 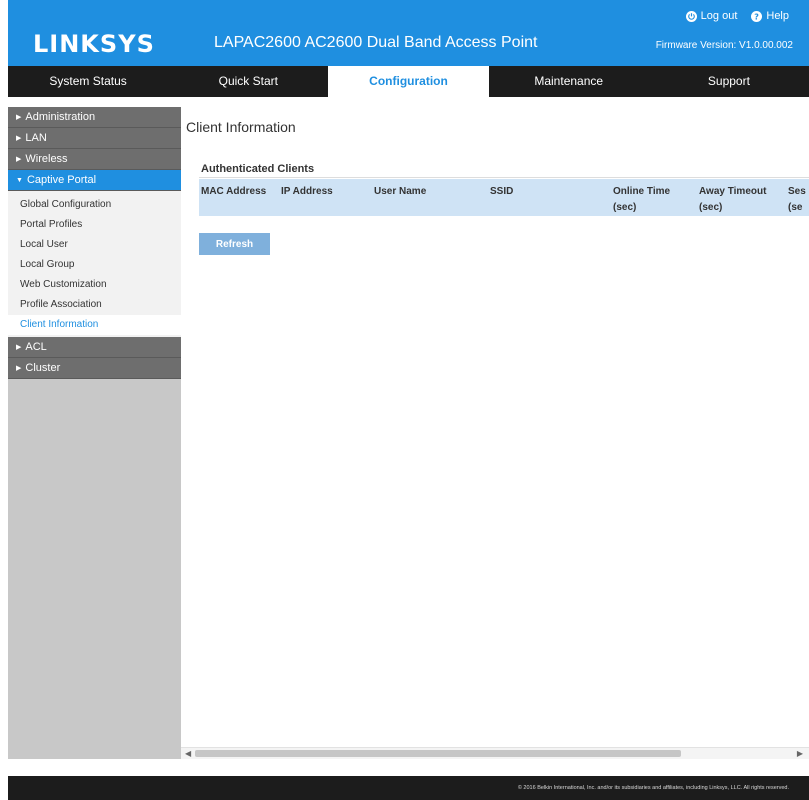 What do you see at coordinates (234, 244) in the screenshot?
I see `refresh-button: Refresh` at bounding box center [234, 244].